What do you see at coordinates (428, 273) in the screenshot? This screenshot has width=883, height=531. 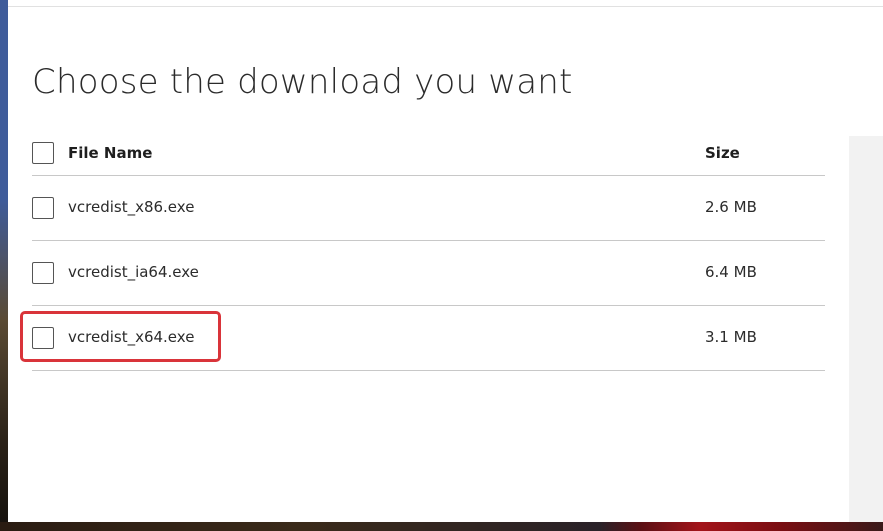 I see `table-row: vcredist_ia64.exe 6.4 MB` at bounding box center [428, 273].